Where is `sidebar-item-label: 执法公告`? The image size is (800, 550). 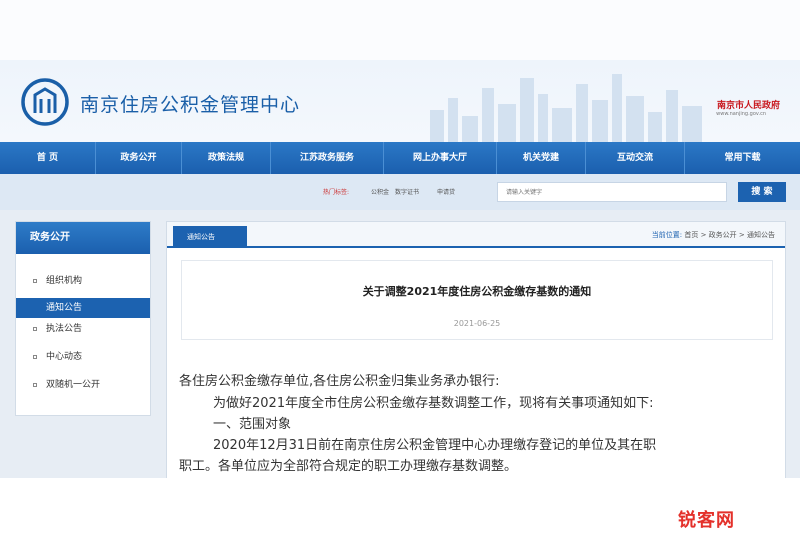 sidebar-item-label: 执法公告 is located at coordinates (64, 329).